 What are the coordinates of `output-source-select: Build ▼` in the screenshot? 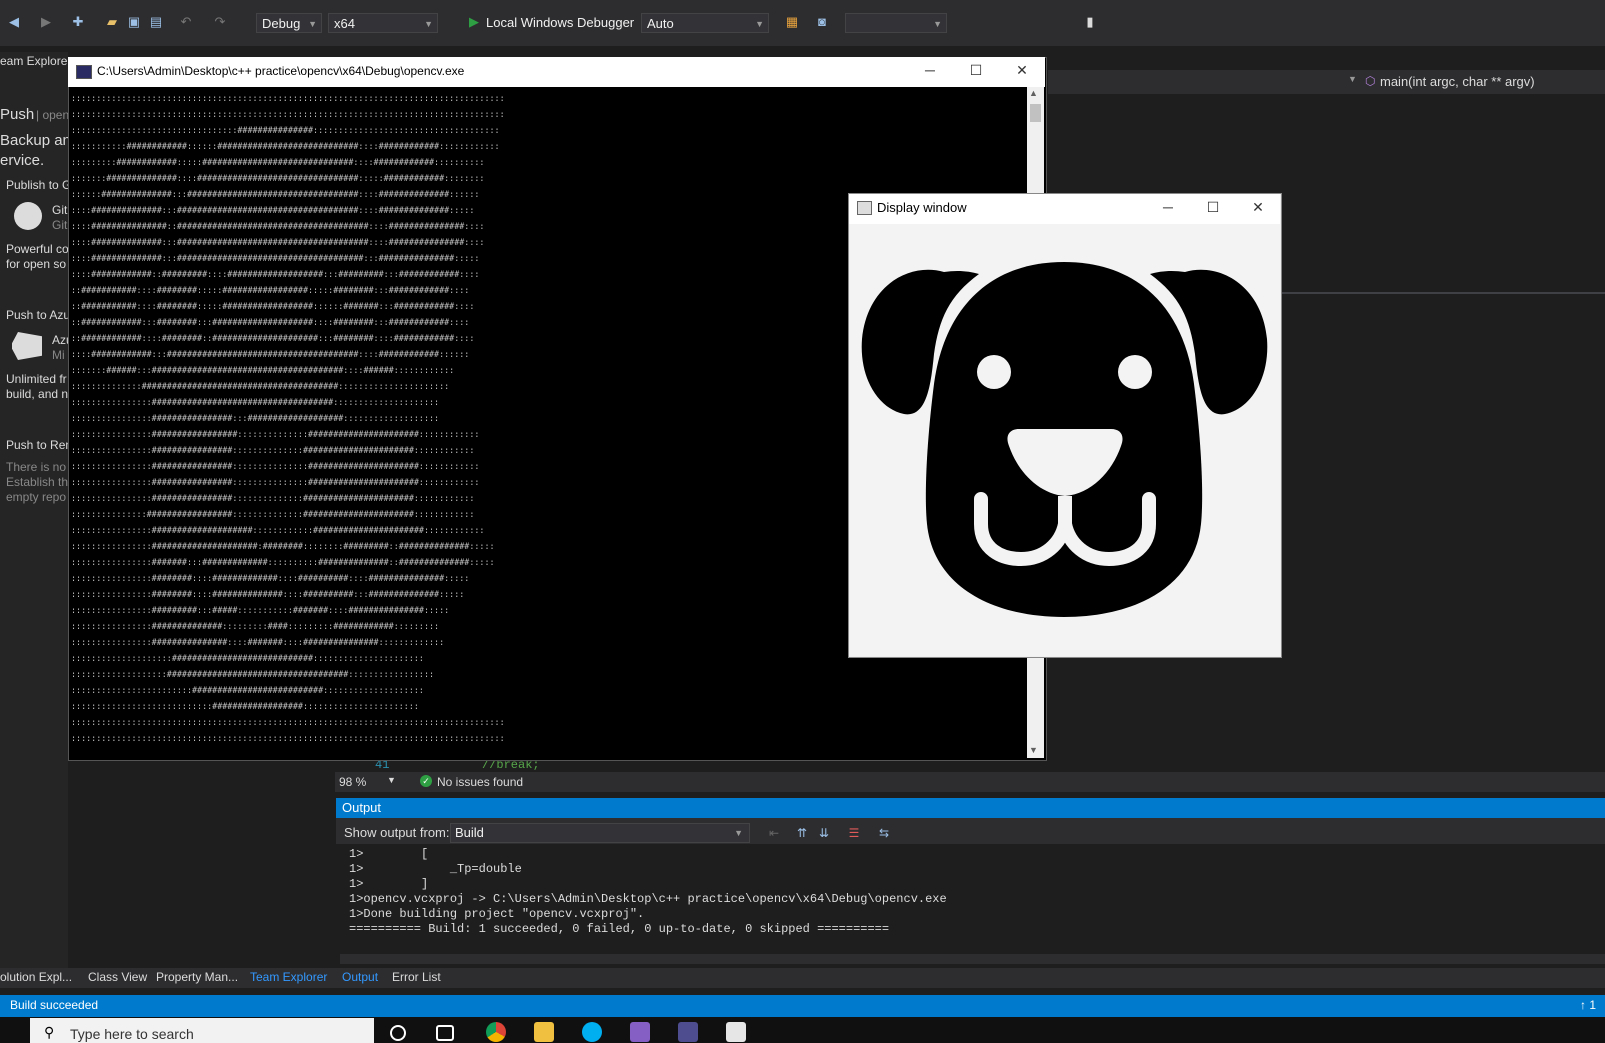 It's located at (600, 833).